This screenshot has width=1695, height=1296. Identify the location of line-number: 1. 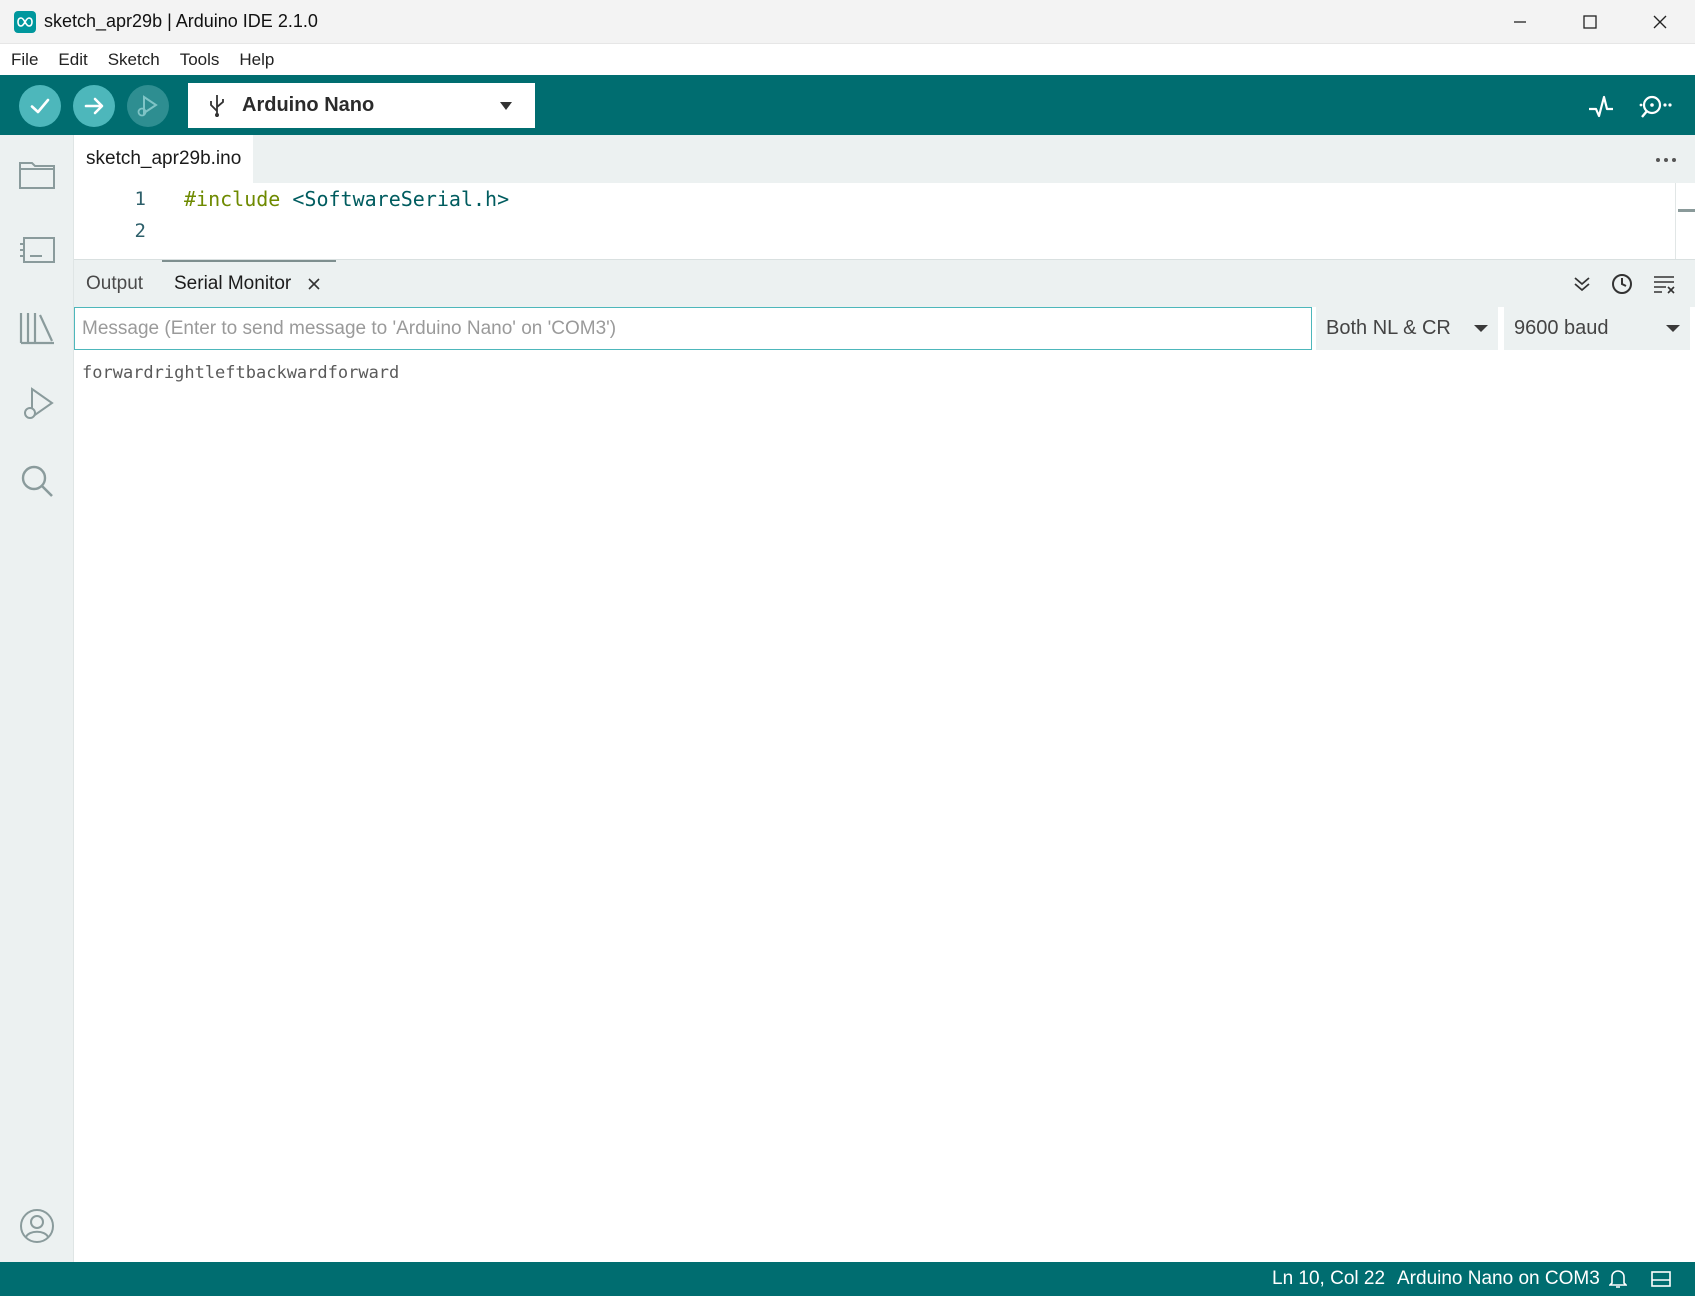
(140, 199).